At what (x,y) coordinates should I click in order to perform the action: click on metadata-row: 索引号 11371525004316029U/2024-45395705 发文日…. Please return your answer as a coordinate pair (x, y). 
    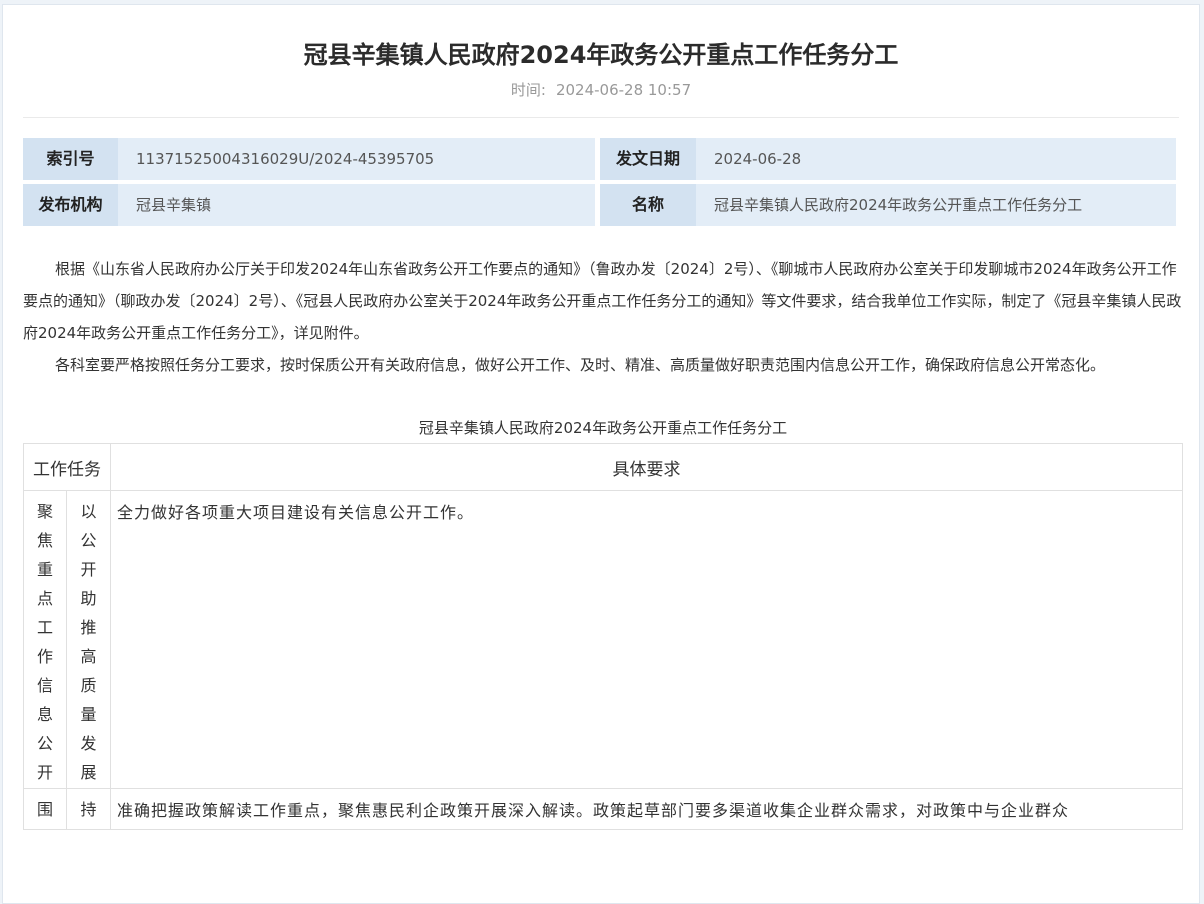
    Looking at the image, I should click on (602, 159).